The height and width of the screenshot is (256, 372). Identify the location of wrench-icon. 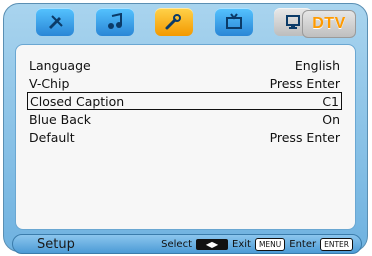
(173, 22).